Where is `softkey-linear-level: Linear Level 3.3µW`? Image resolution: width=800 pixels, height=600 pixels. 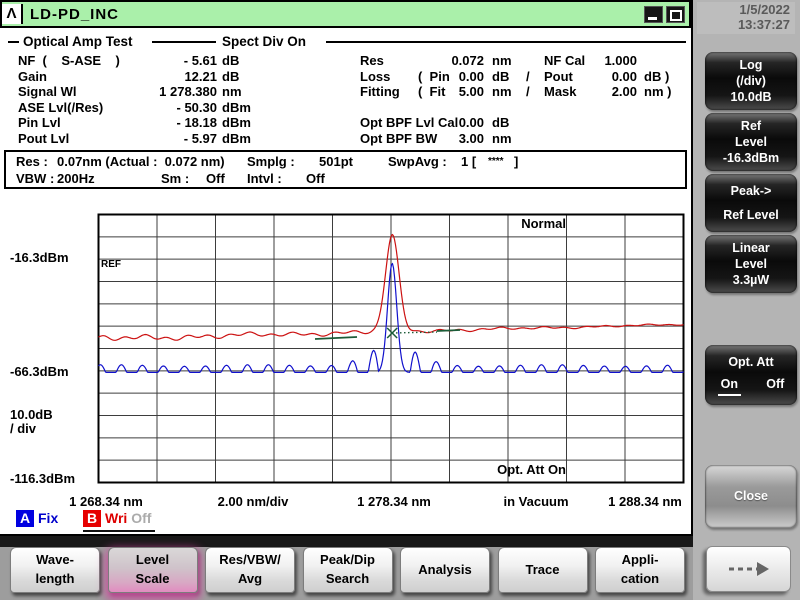
softkey-linear-level: Linear Level 3.3µW is located at coordinates (751, 264).